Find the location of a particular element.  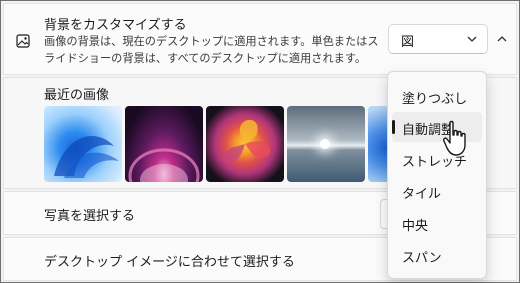

mouse-cursor-icon is located at coordinates (454, 138).